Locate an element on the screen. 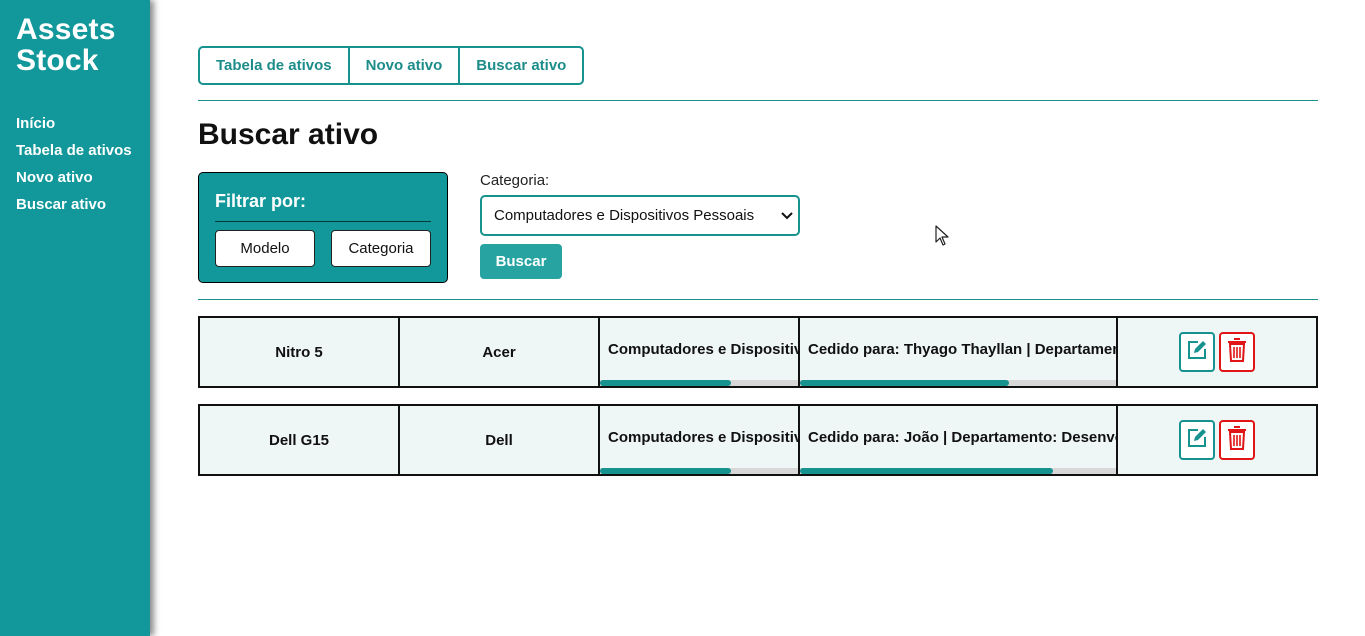  tab-tabela-de-ativos: Tabela de ativos is located at coordinates (275, 65).